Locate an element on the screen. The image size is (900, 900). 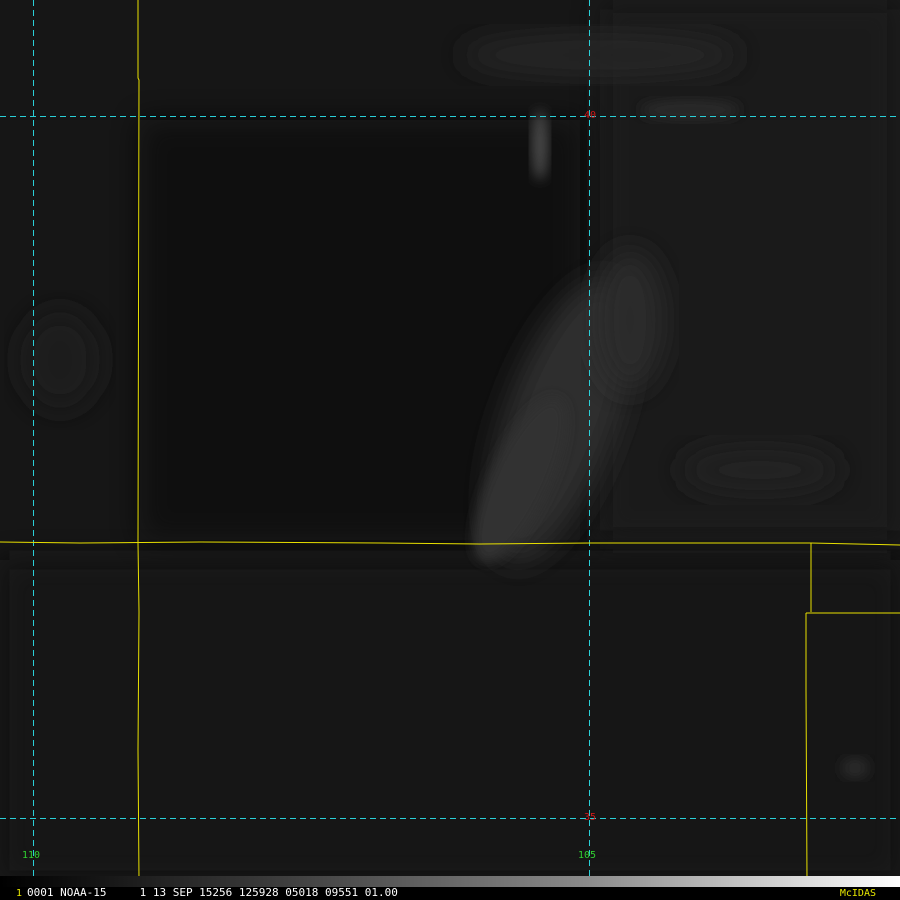
mcidas-logo: McIDAS is located at coordinates (857, 893).